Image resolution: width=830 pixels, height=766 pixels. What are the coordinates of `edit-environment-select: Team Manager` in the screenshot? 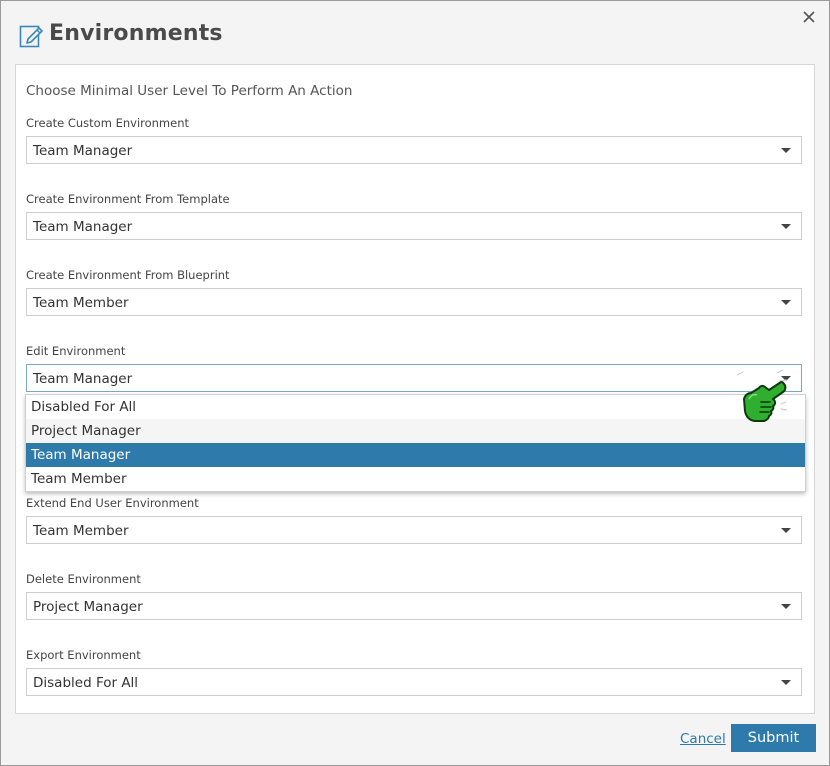 It's located at (414, 378).